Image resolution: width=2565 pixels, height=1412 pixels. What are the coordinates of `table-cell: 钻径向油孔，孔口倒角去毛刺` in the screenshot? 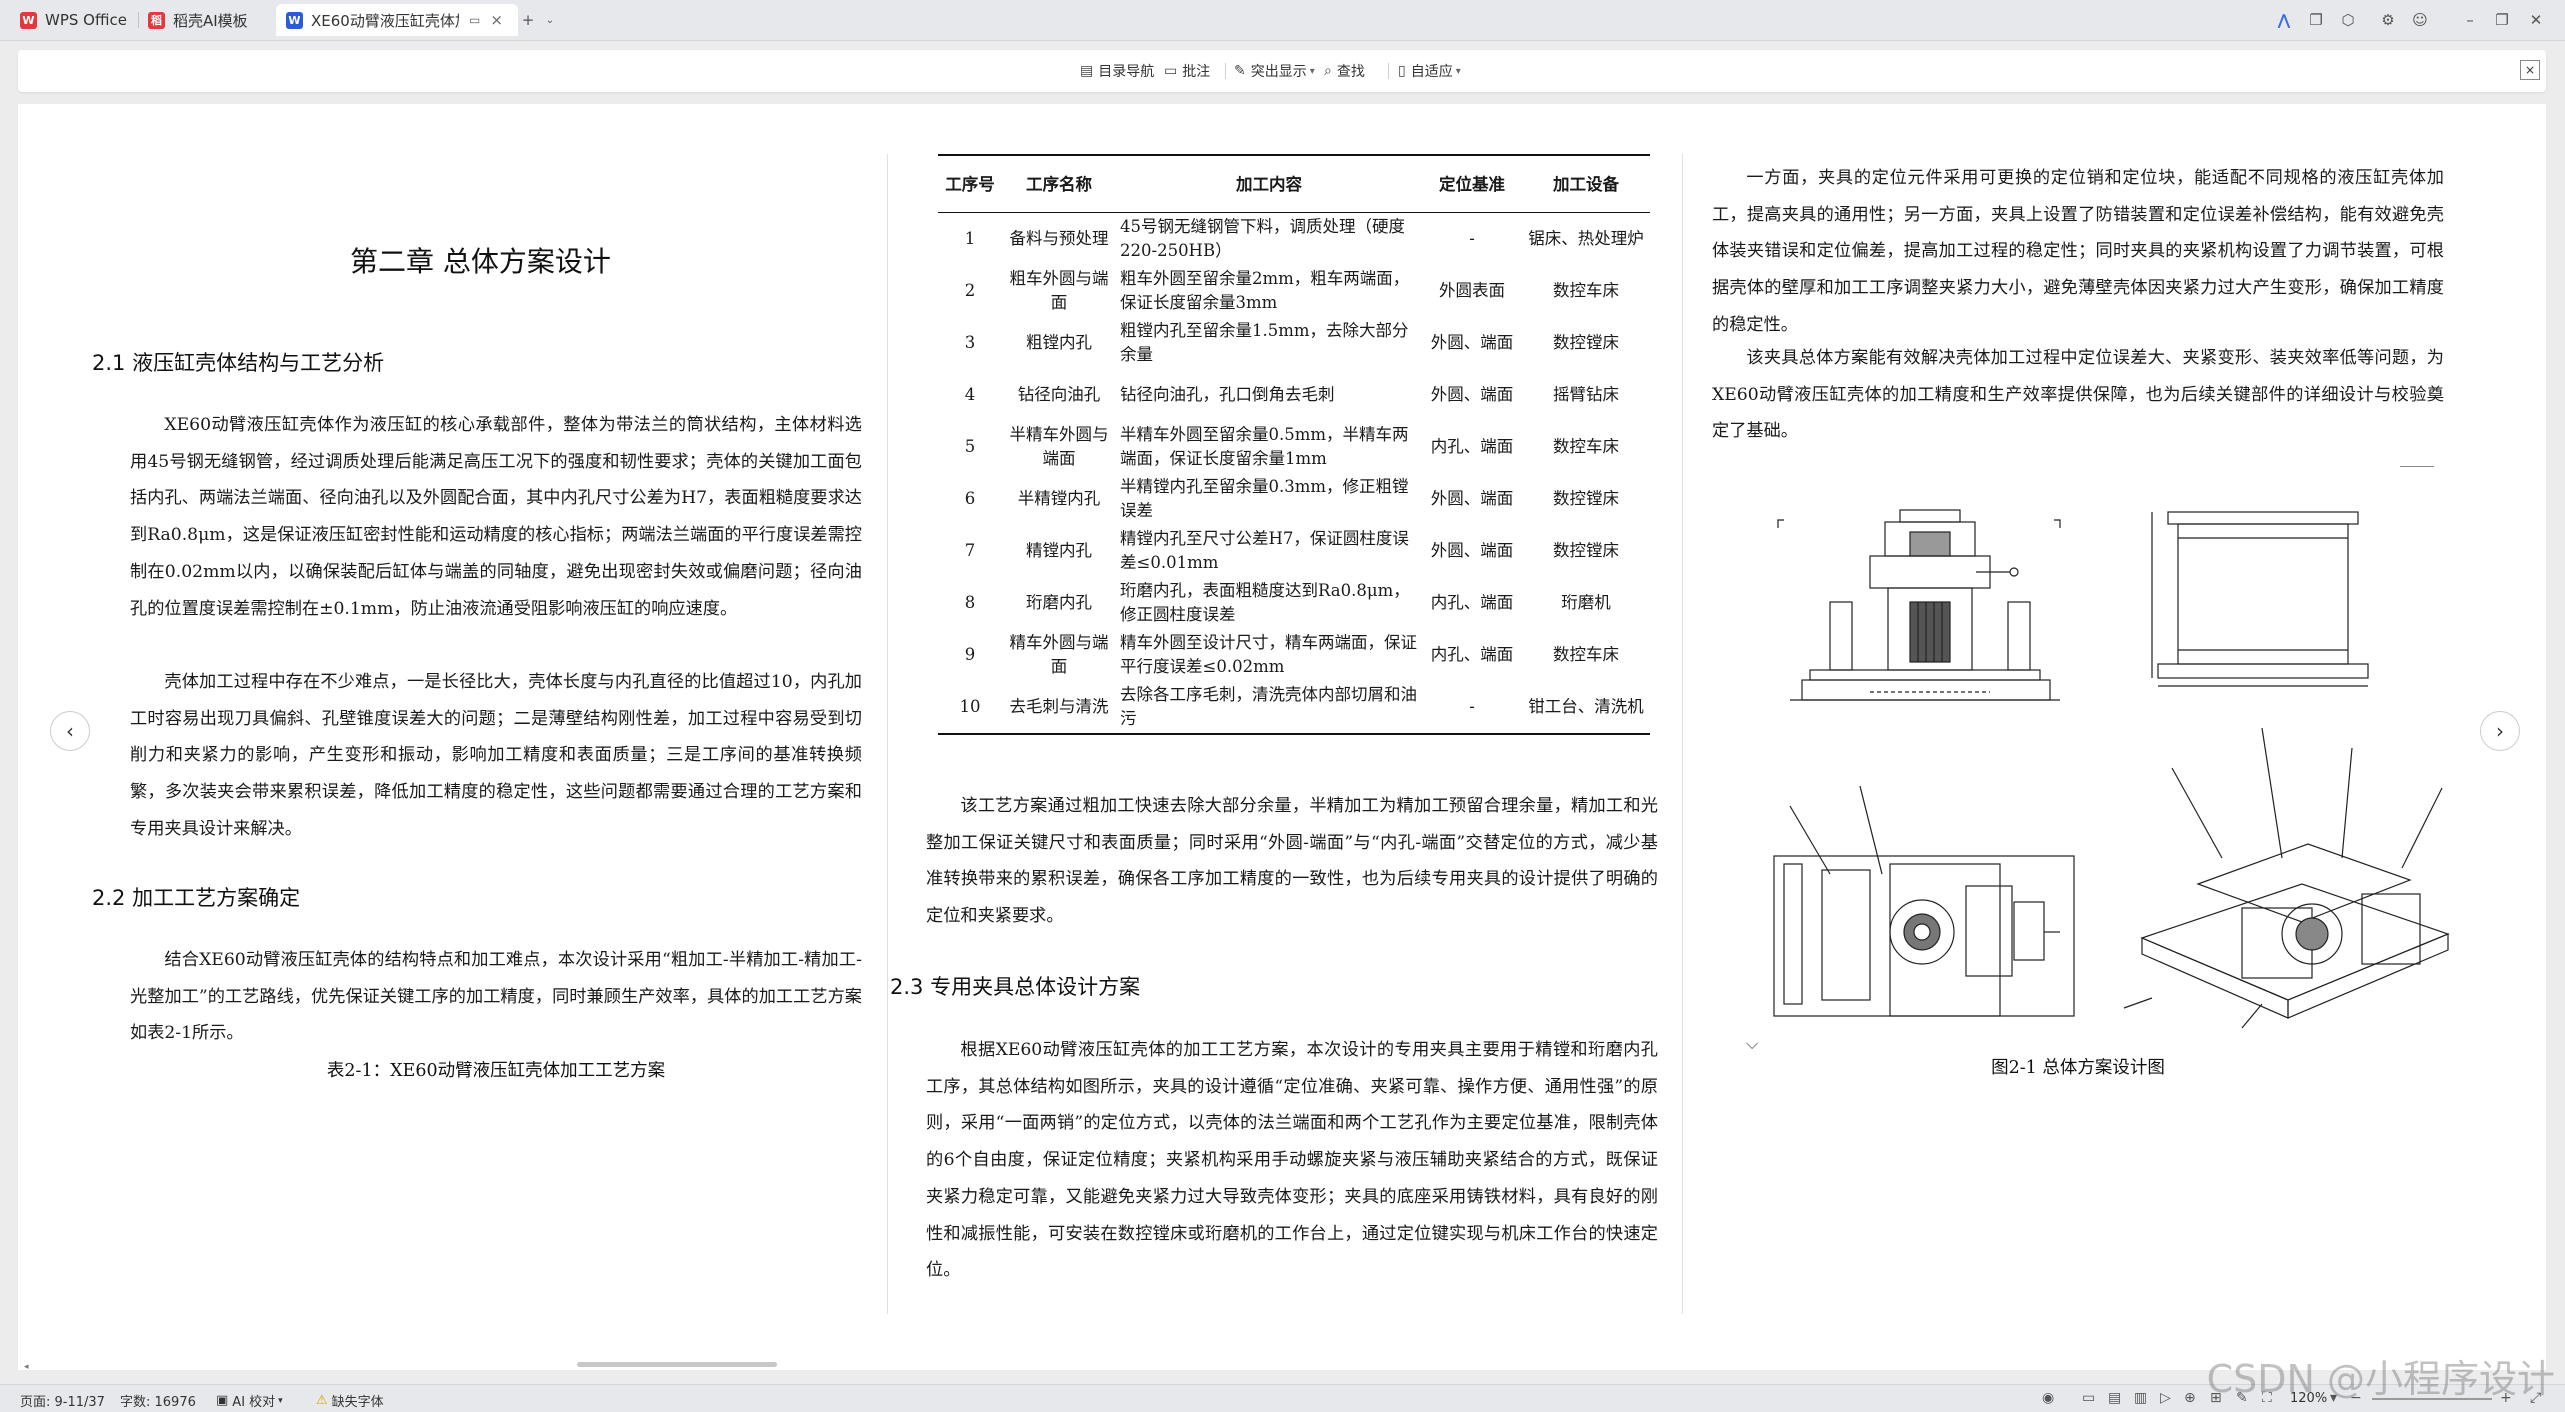 It's located at (1227, 394).